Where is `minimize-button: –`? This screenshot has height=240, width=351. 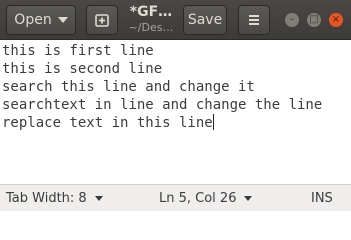 minimize-button: – is located at coordinates (292, 20).